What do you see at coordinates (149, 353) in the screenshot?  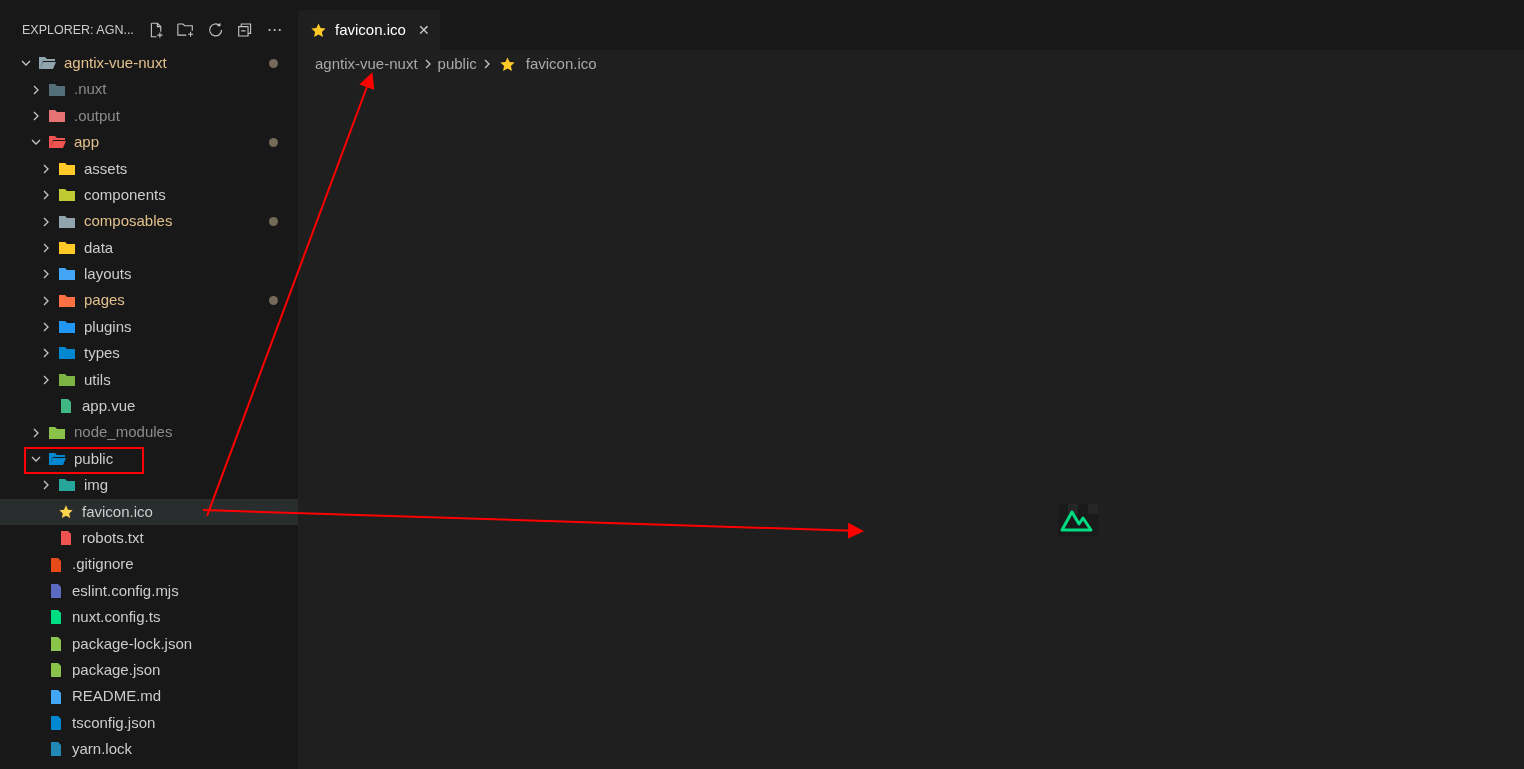 I see `tree-item: types` at bounding box center [149, 353].